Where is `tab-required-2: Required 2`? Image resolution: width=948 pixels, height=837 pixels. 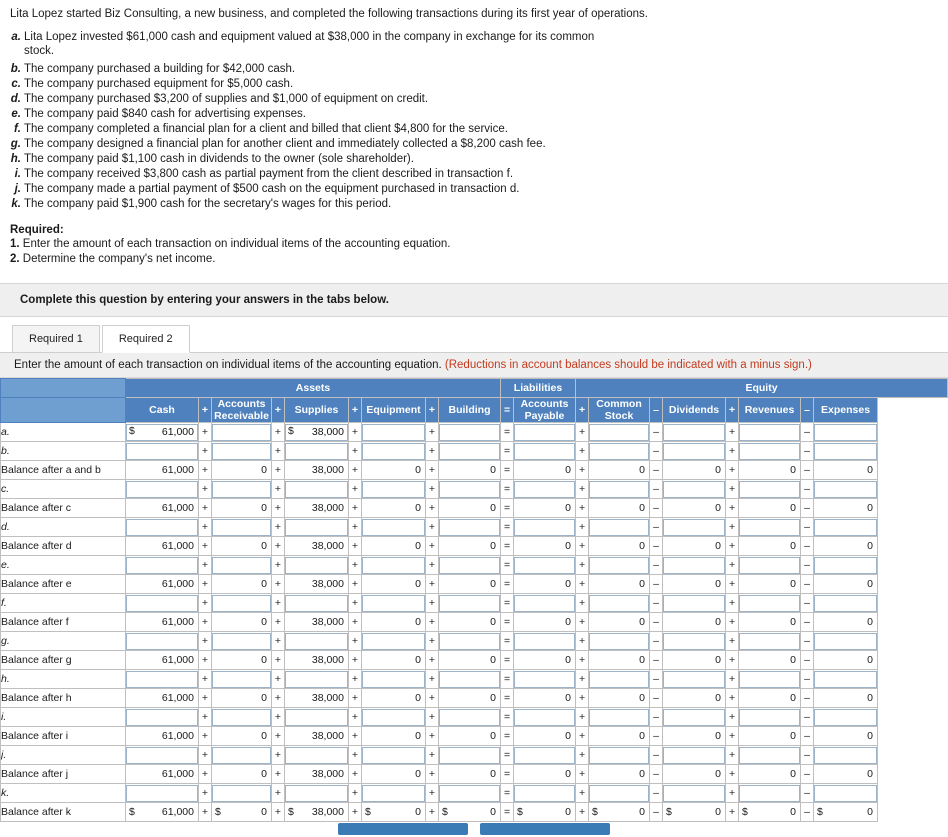
tab-required-2: Required 2 is located at coordinates (145, 339).